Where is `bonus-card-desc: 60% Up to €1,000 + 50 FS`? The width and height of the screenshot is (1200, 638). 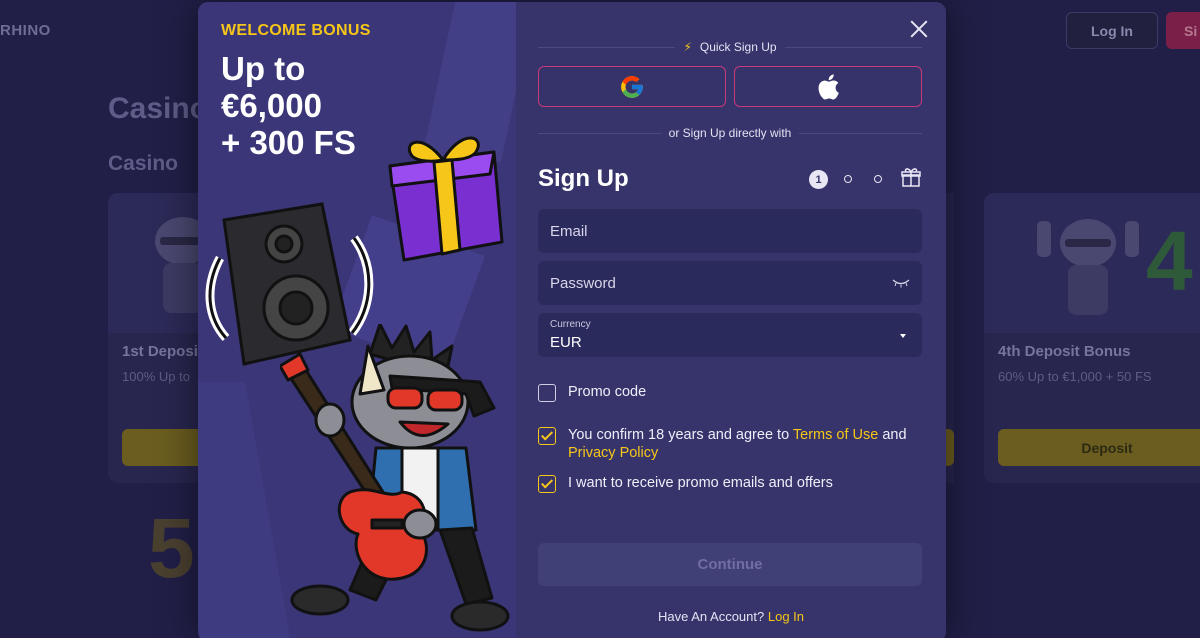 bonus-card-desc: 60% Up to €1,000 + 50 FS is located at coordinates (1075, 376).